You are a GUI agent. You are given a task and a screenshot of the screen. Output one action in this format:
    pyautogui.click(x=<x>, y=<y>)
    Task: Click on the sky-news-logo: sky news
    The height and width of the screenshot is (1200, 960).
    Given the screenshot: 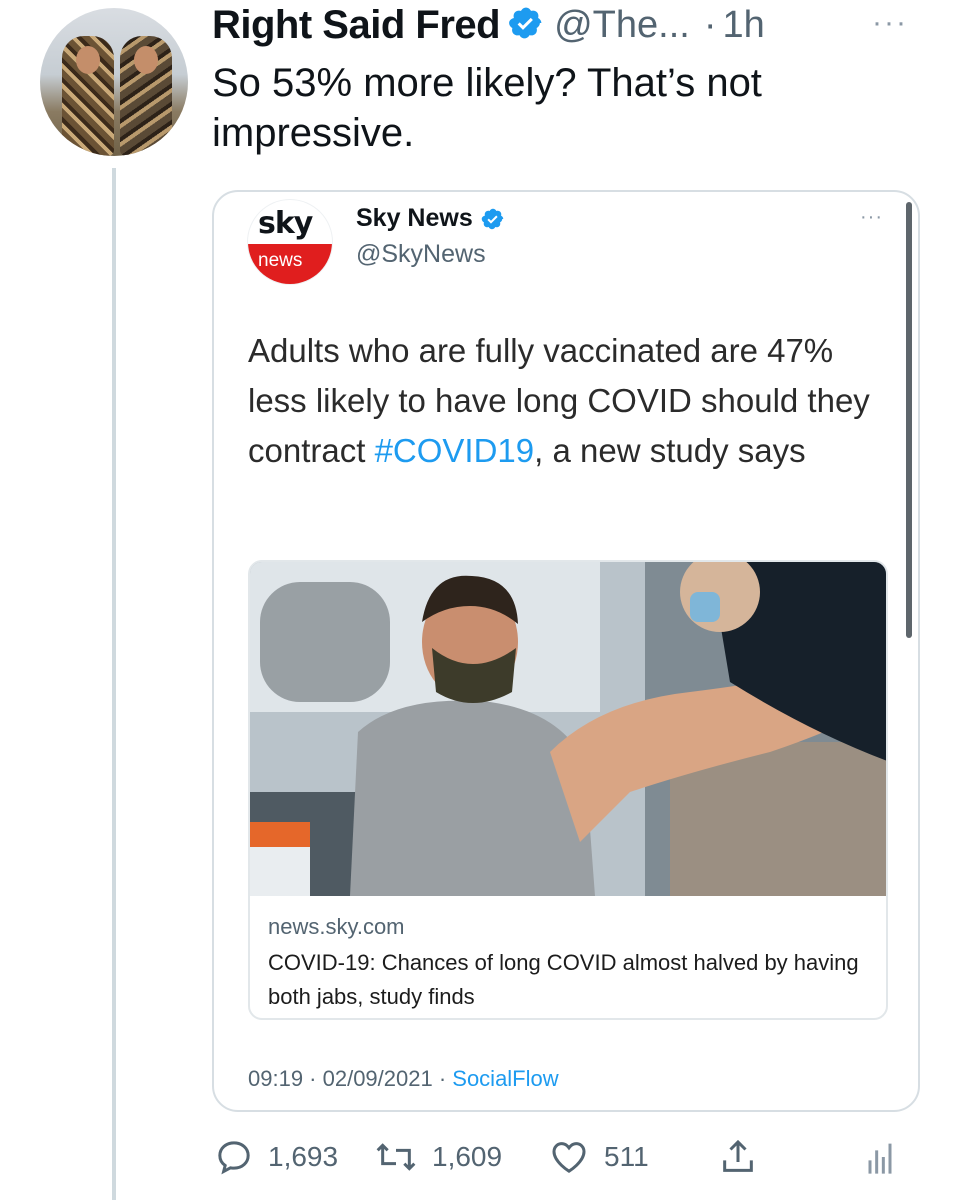 What is the action you would take?
    pyautogui.click(x=290, y=242)
    